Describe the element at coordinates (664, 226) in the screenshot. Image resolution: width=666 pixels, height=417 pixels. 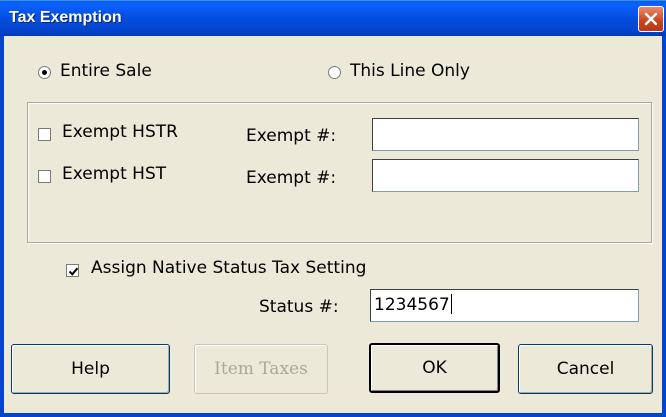
I see `window-frame-right` at that location.